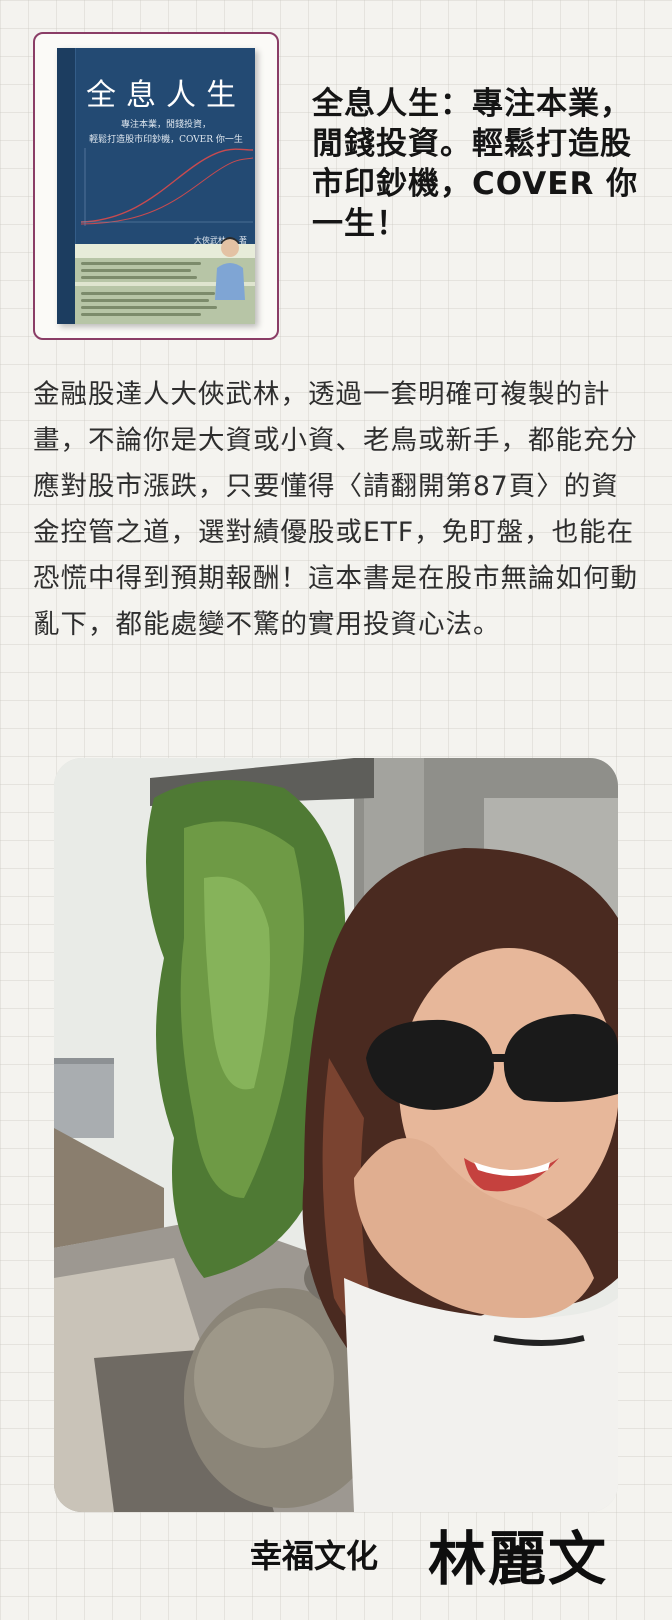 The height and width of the screenshot is (1620, 672). Describe the element at coordinates (165, 125) in the screenshot. I see `book-cover-subtitle-line1: 專注本業，閒錢投資，` at that location.